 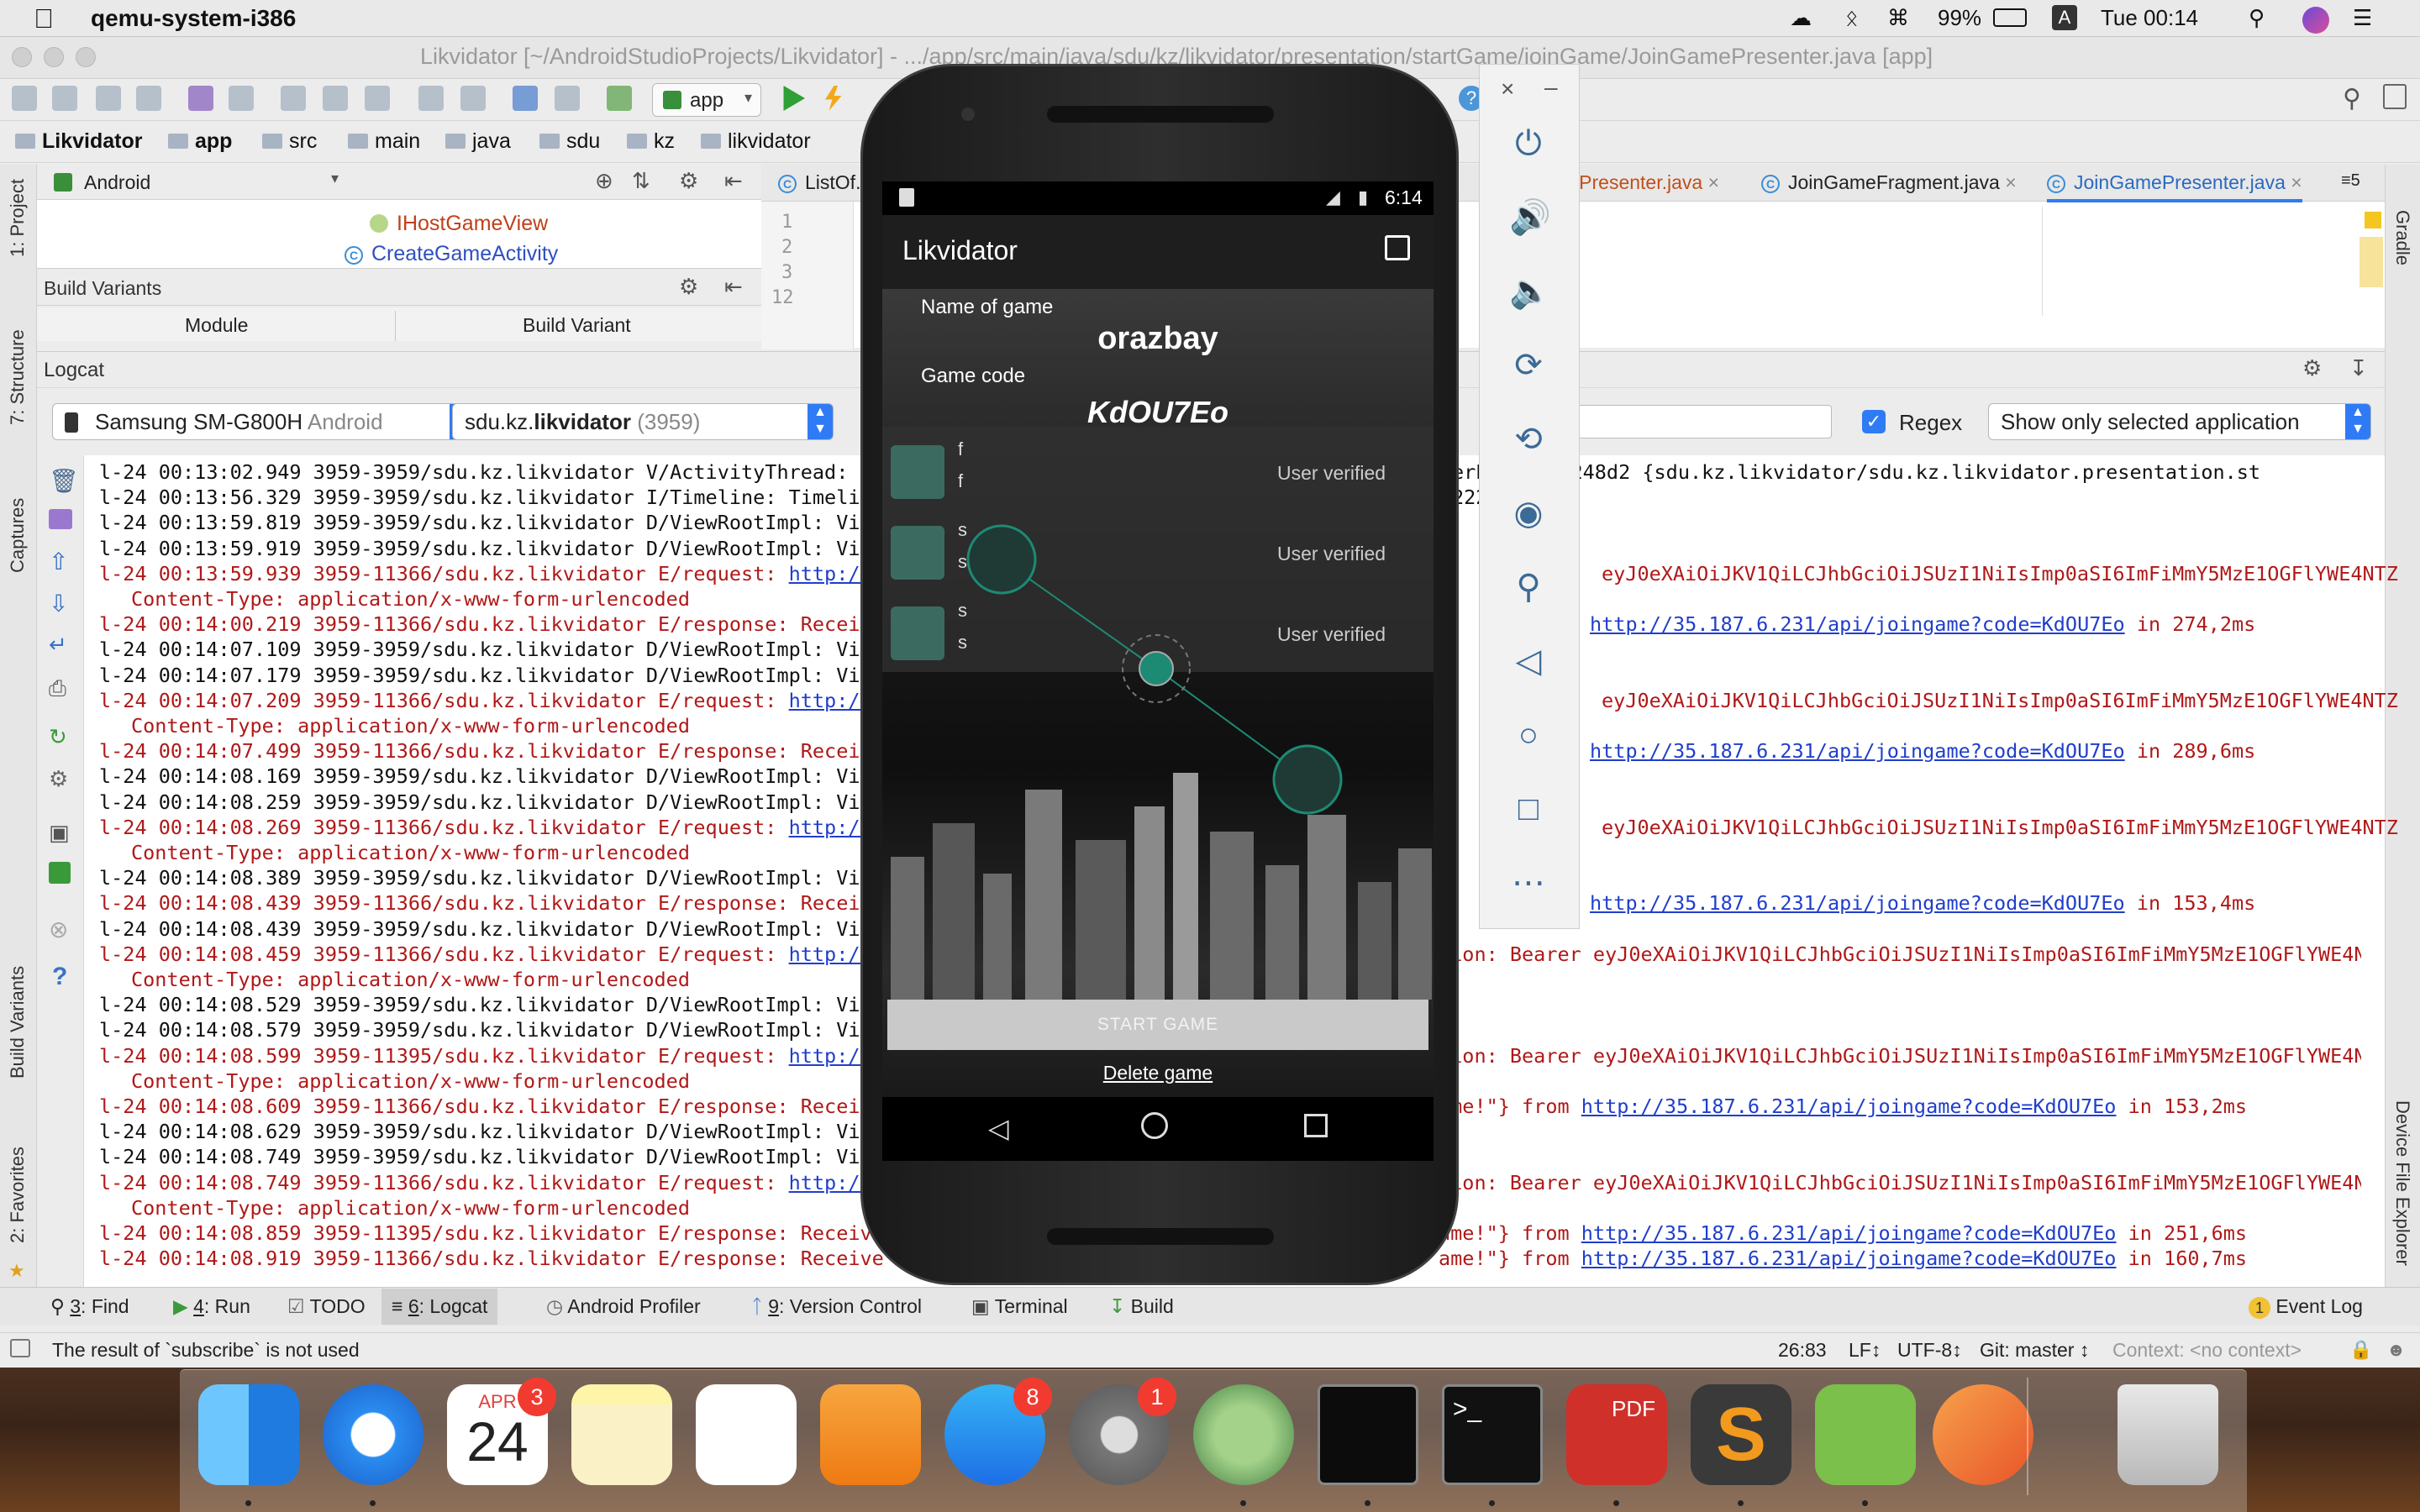 I want to click on minimize-window-button, so click(x=54, y=57).